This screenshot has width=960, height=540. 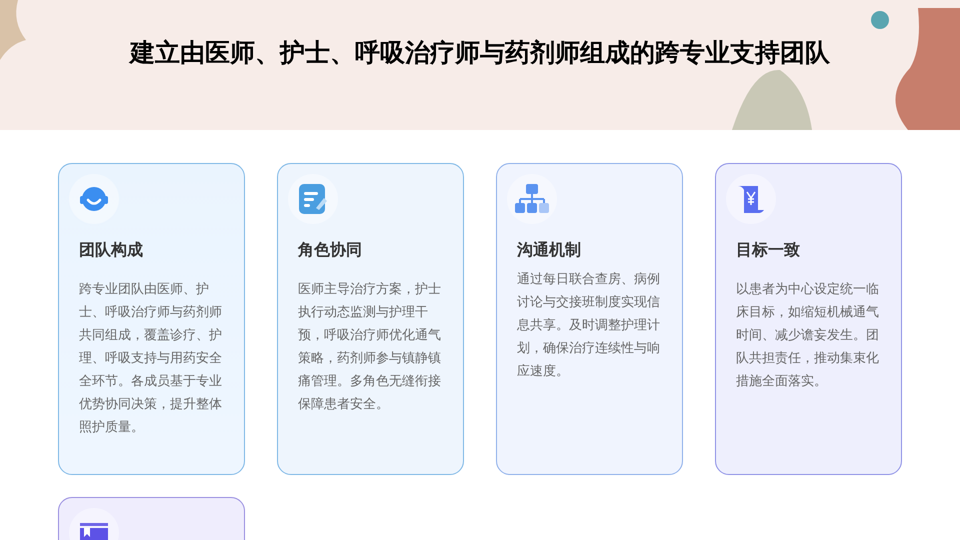 I want to click on card-description: 跨专业团队由医师、护士、呼吸治疗师与药剂师共同组成，覆盖诊疗、护理、呼吸支持与用药安全全环节。各成员基于专业优势协同决策，提升整体照护质量。, so click(x=151, y=359).